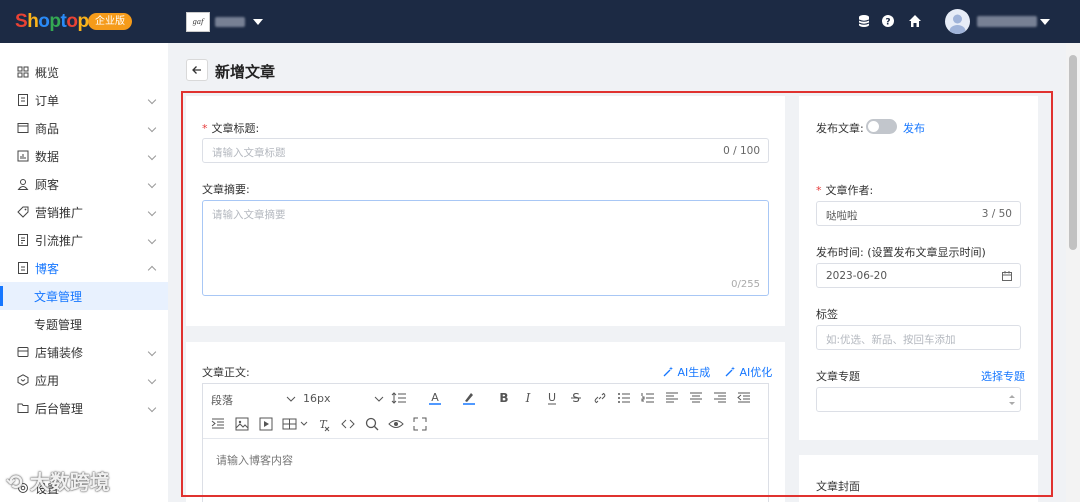  What do you see at coordinates (957, 21) in the screenshot?
I see `avatar` at bounding box center [957, 21].